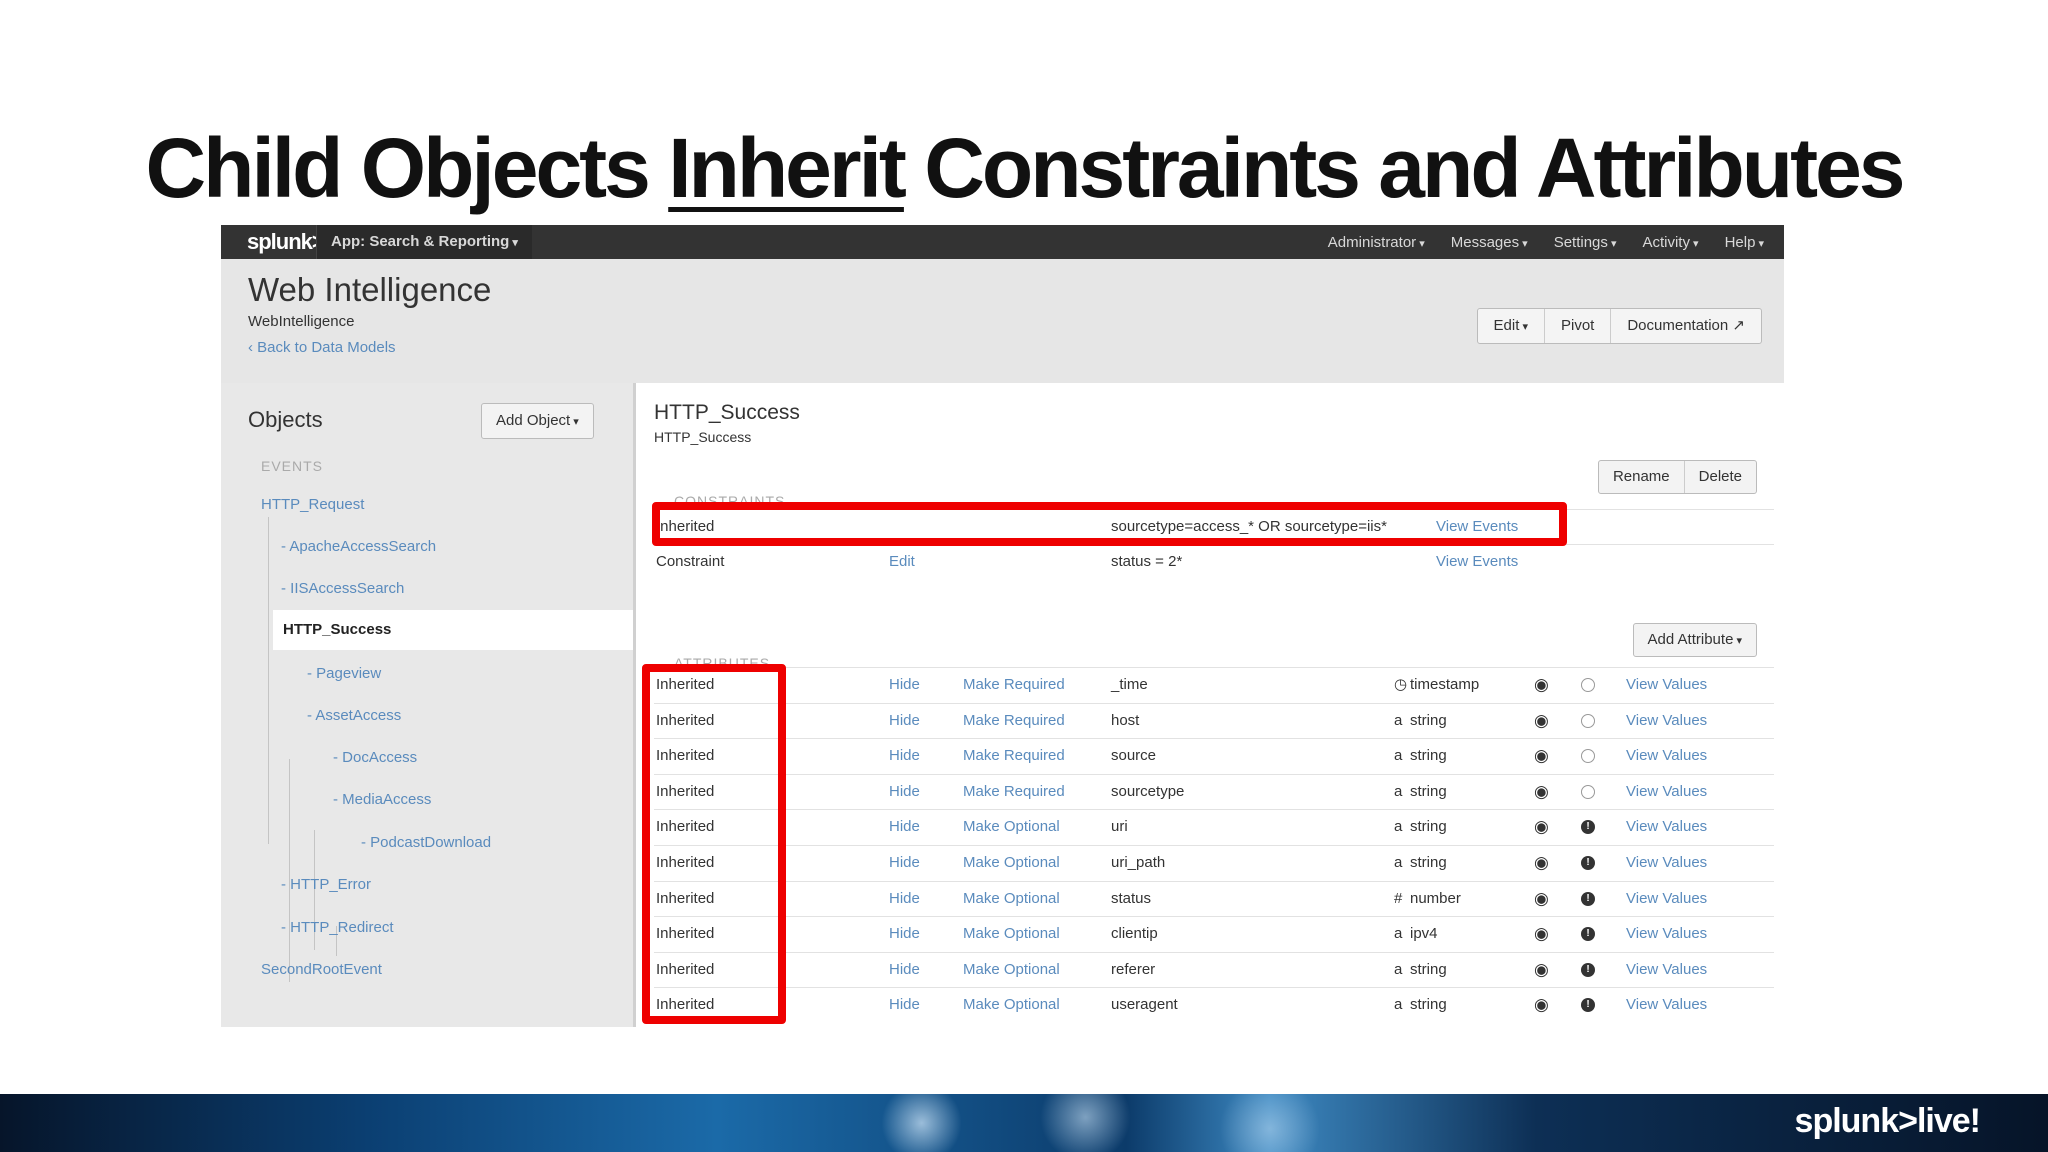 The image size is (2048, 1152). I want to click on header-button-group: Edit Pivot Documentation ↗, so click(1619, 326).